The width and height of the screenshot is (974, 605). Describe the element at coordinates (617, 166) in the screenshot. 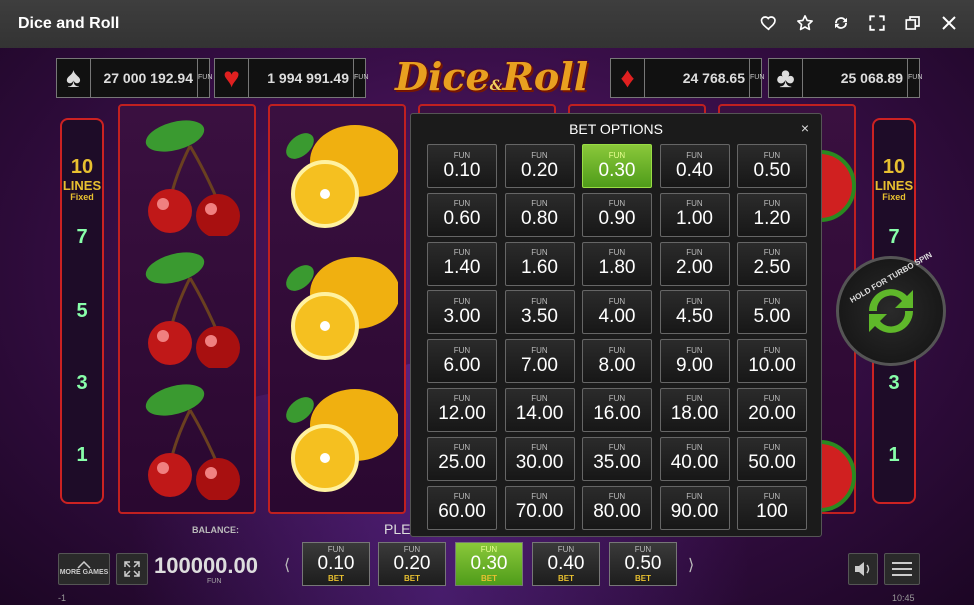

I see `bet-option-button: FUN 0.30` at that location.